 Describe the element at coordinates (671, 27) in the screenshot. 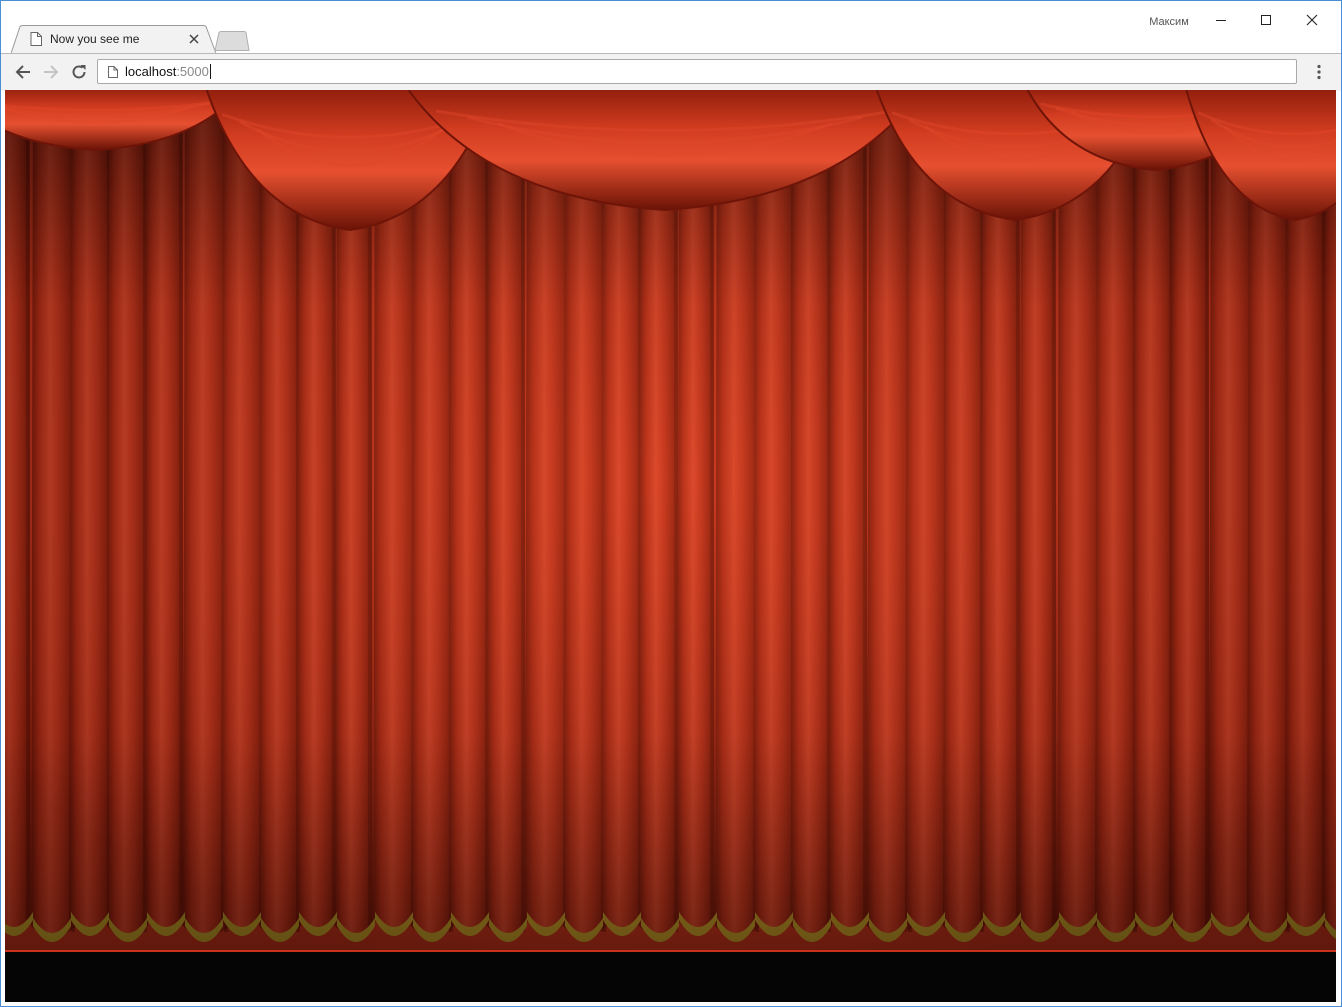

I see `tab-strip: Now you see me Максим` at that location.